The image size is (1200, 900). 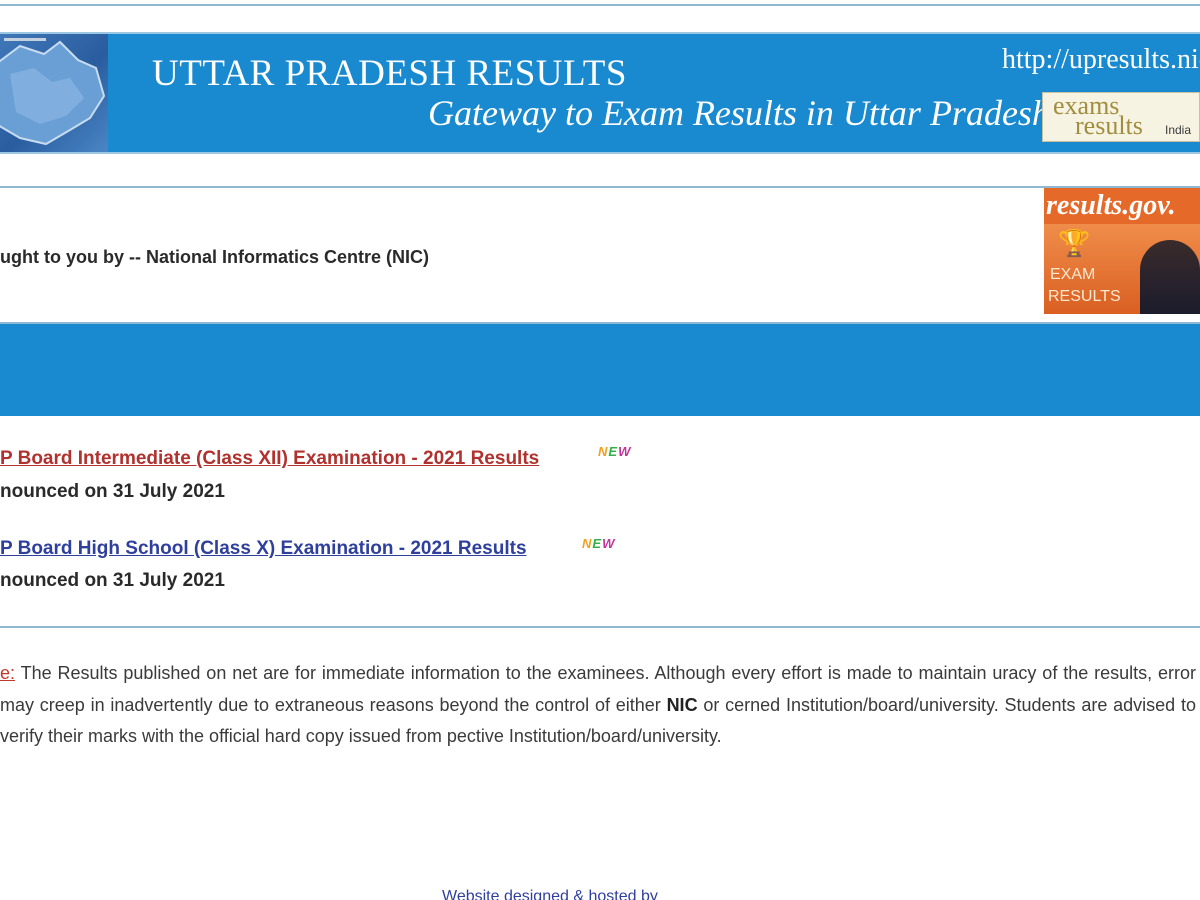 What do you see at coordinates (54, 93) in the screenshot?
I see `up-state-map-icon` at bounding box center [54, 93].